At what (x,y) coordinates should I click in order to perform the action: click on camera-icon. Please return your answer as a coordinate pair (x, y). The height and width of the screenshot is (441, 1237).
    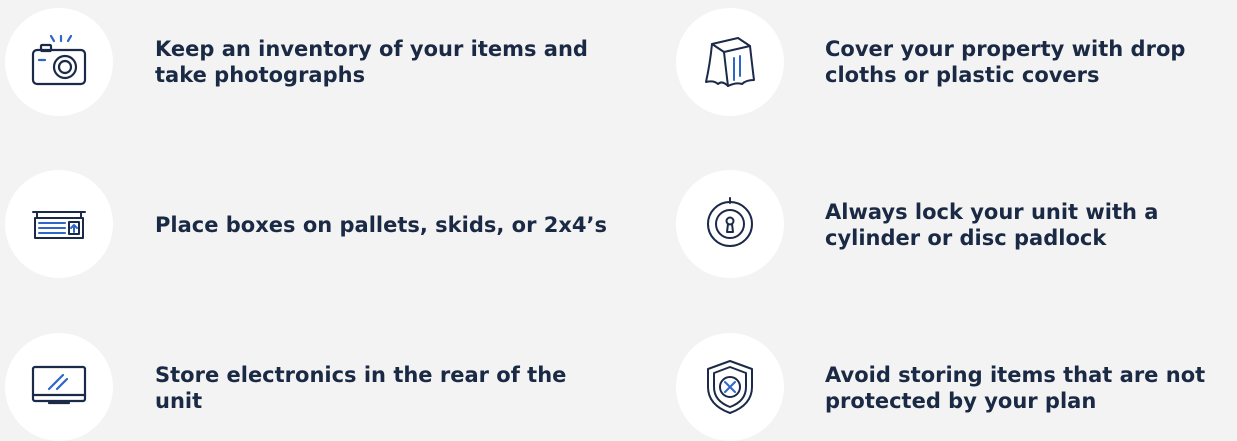
    Looking at the image, I should click on (59, 62).